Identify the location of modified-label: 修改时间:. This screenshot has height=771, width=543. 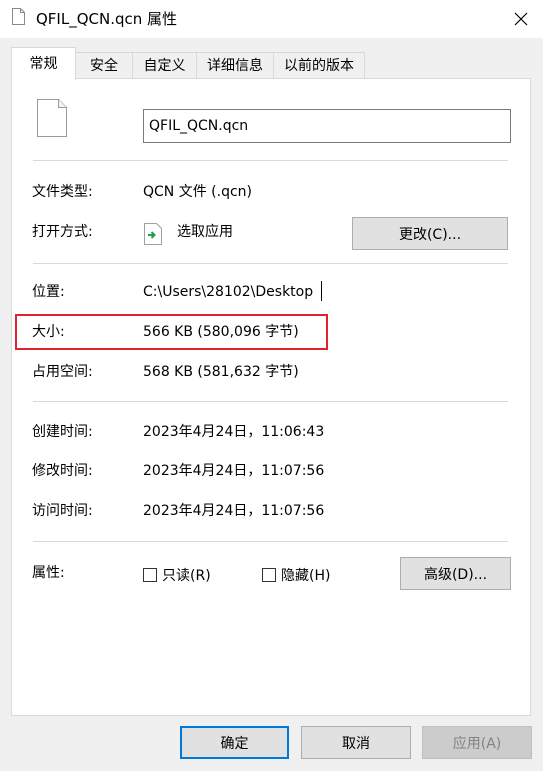
(62, 471).